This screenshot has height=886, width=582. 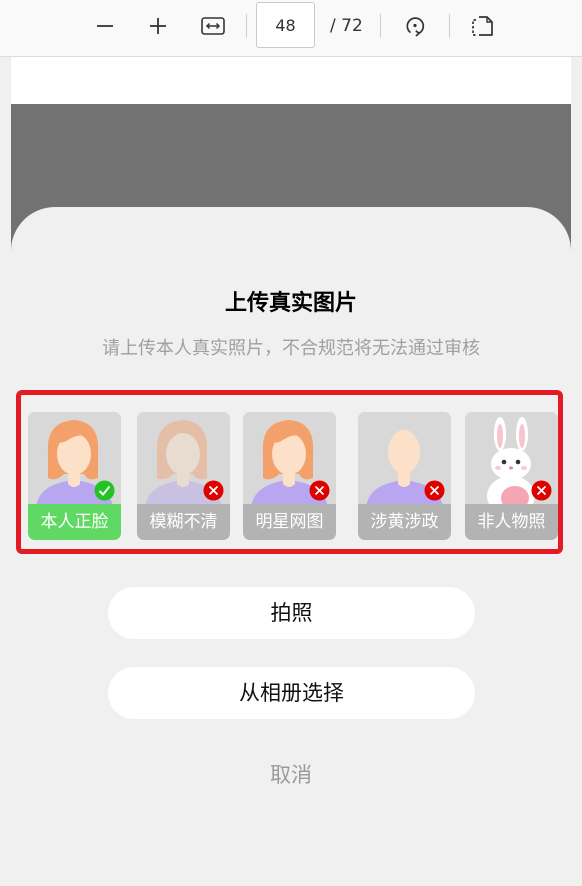 I want to click on example-label: 本人正脸, so click(x=74, y=522).